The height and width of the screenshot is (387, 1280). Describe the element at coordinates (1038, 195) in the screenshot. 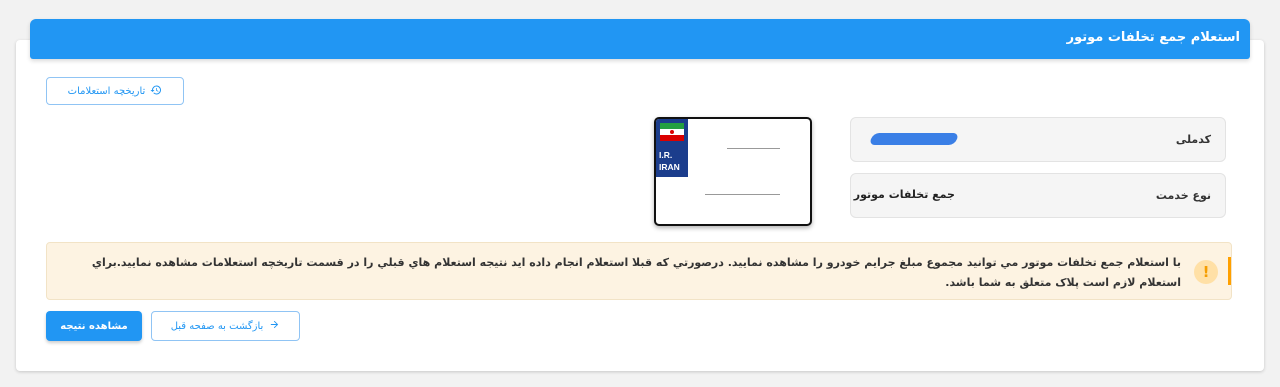

I see `service-type-field: نوع خدمت جمع تخلفات موتور` at that location.